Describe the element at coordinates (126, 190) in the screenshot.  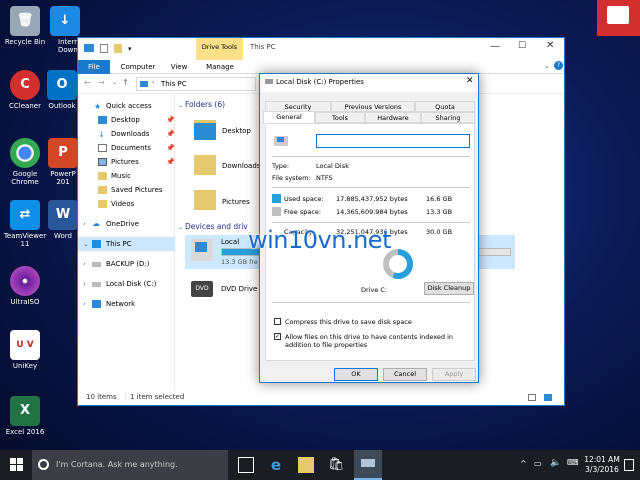
I see `nav-saved-pictures: Saved Pictures` at that location.